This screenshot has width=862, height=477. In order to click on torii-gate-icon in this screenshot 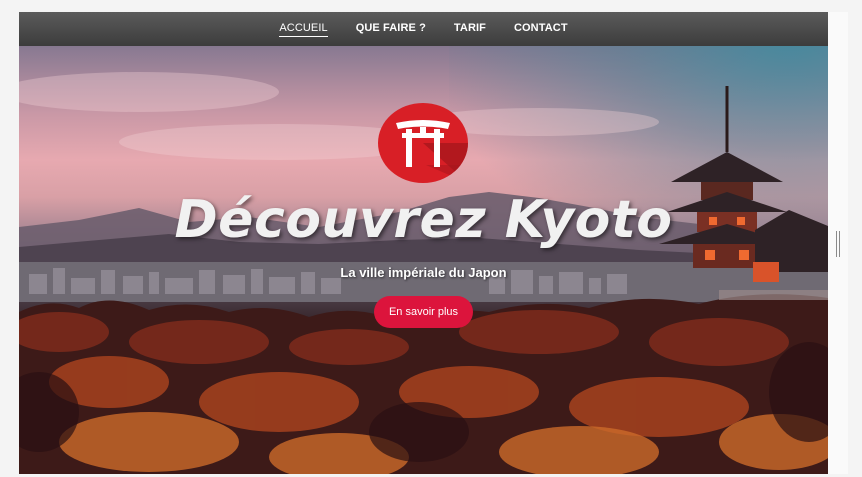, I will do `click(432, 151)`.